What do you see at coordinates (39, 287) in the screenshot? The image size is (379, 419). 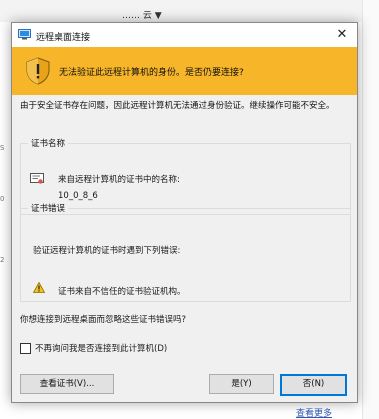 I see `warning-icon` at bounding box center [39, 287].